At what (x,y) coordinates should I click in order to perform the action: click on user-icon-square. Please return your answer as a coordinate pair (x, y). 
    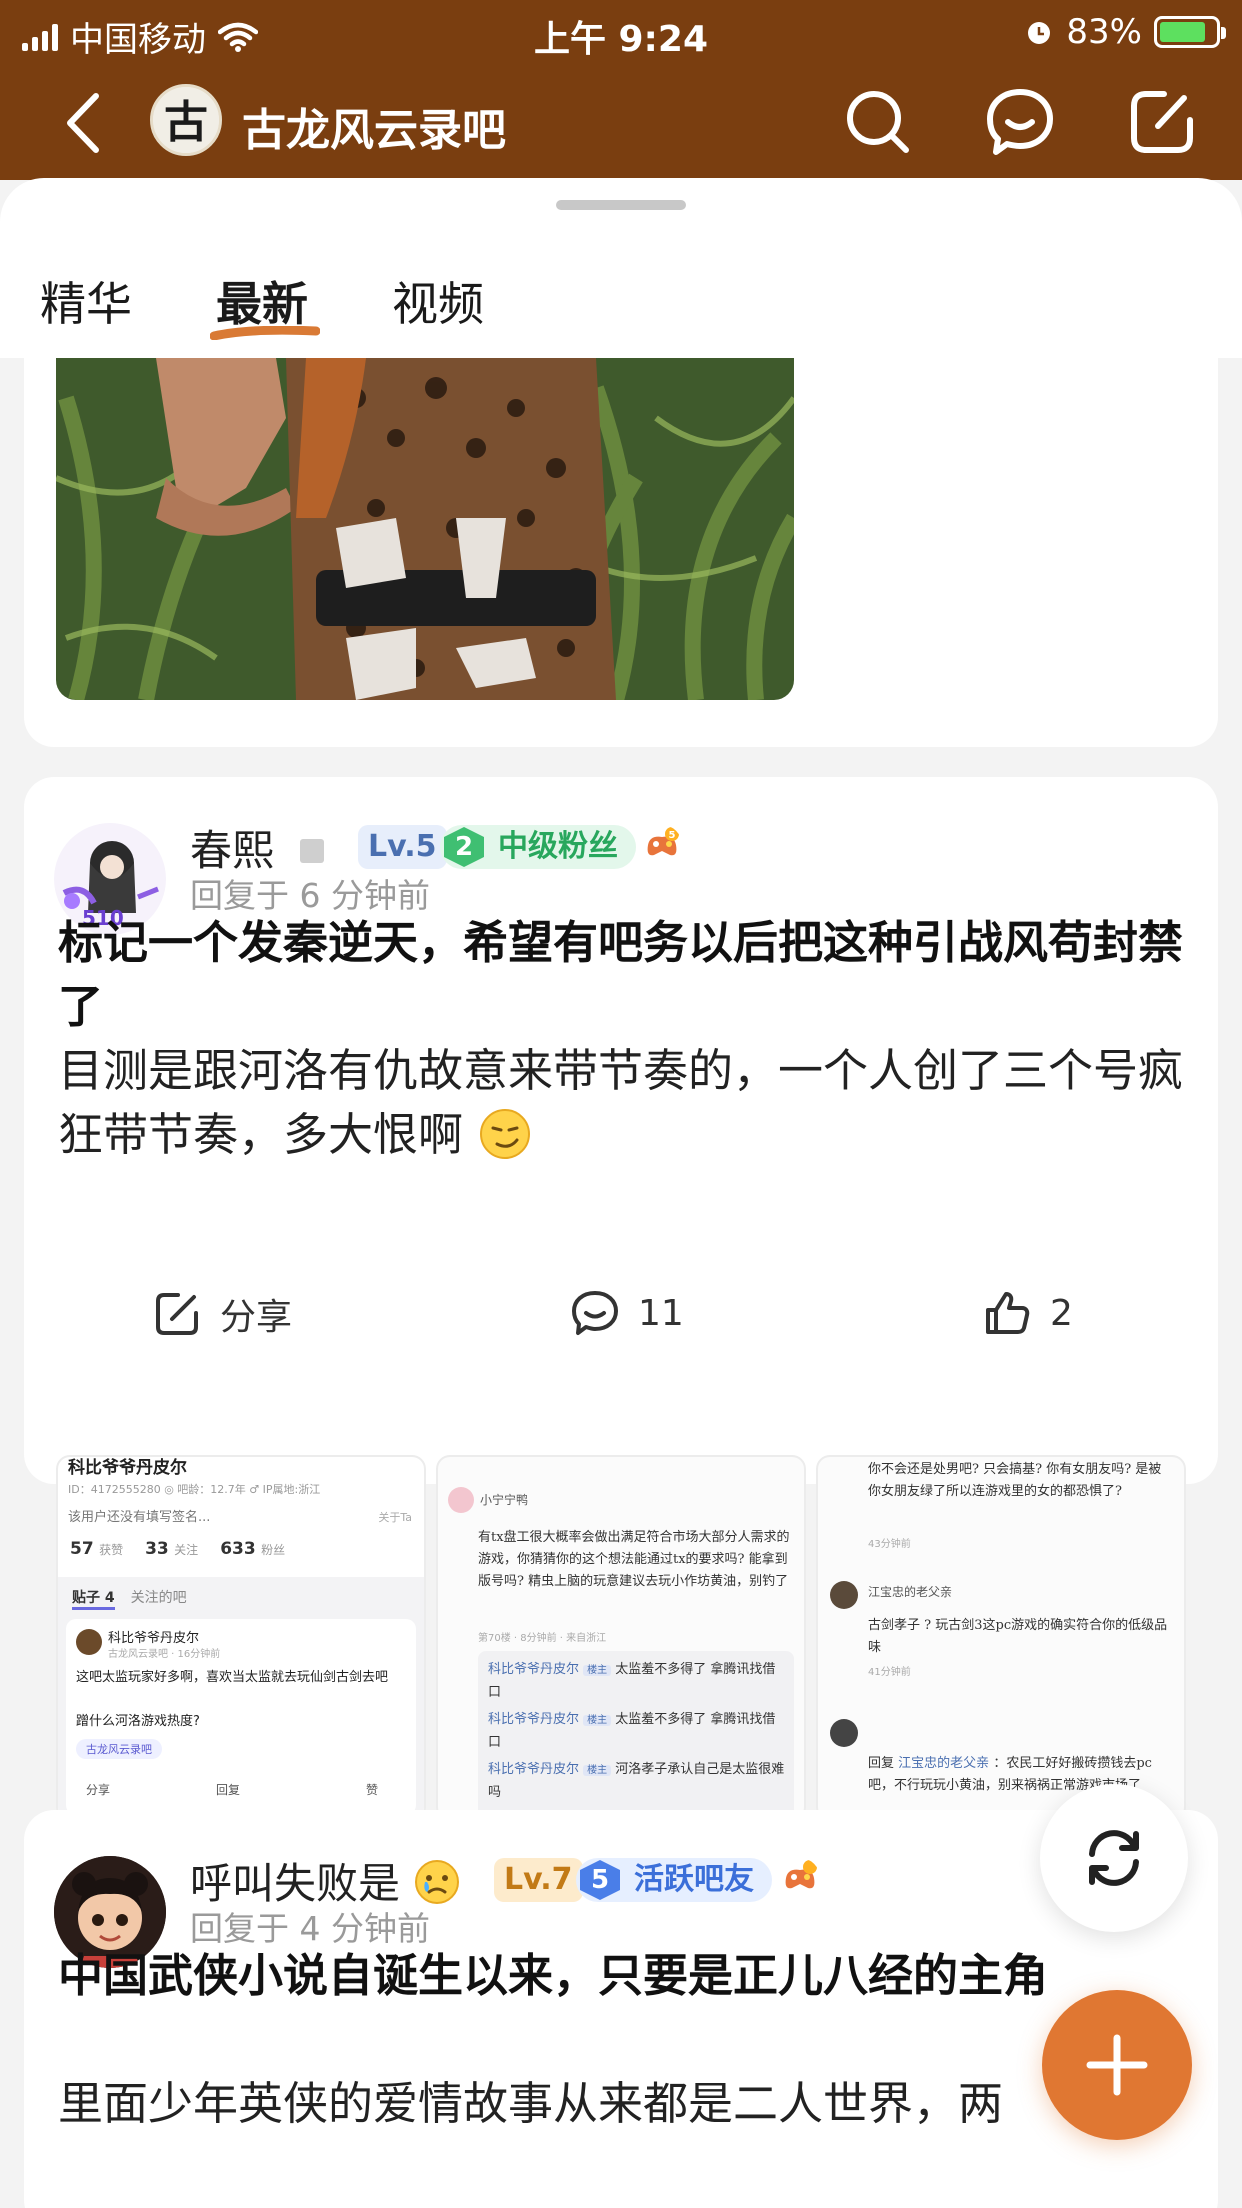
    Looking at the image, I should click on (312, 851).